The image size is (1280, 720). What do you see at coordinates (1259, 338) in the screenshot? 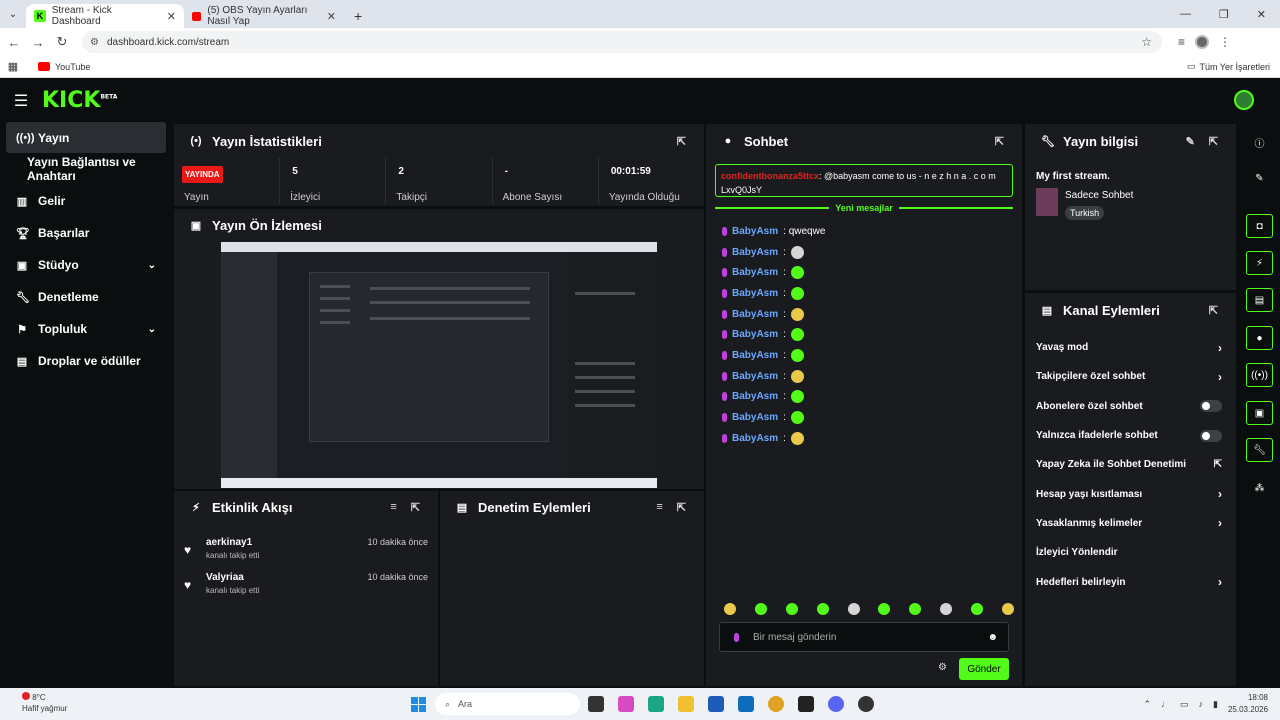
I see `chat-bubble-icon: ●` at bounding box center [1259, 338].